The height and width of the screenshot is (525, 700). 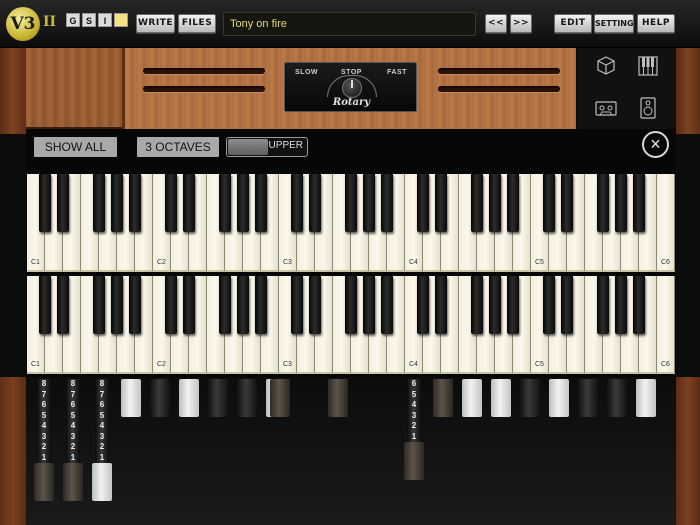 What do you see at coordinates (349, 24) in the screenshot?
I see `preset-name-display: Tony on fire` at bounding box center [349, 24].